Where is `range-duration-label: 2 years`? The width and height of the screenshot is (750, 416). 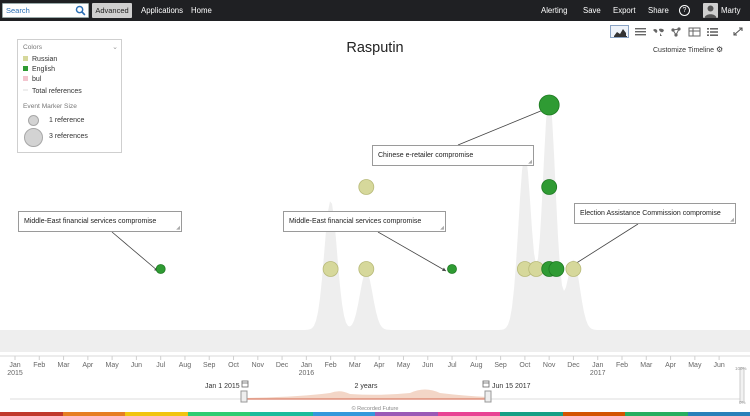
range-duration-label: 2 years is located at coordinates (366, 386).